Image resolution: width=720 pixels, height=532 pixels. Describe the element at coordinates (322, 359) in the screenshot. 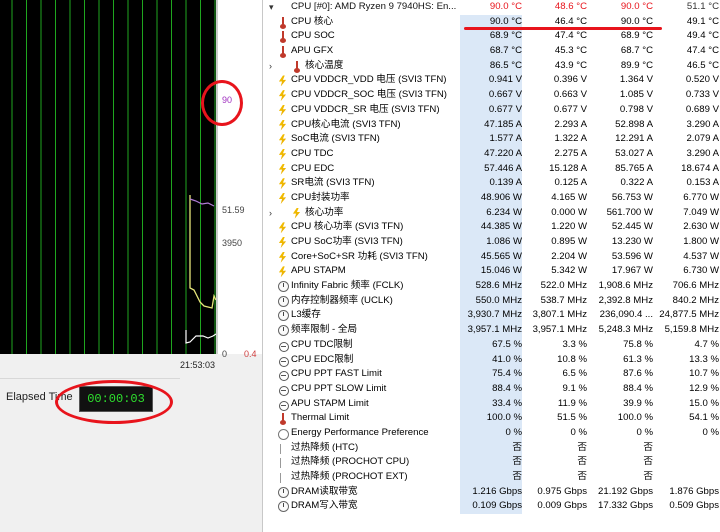

I see `sensor-label: CPU EDC限制` at that location.